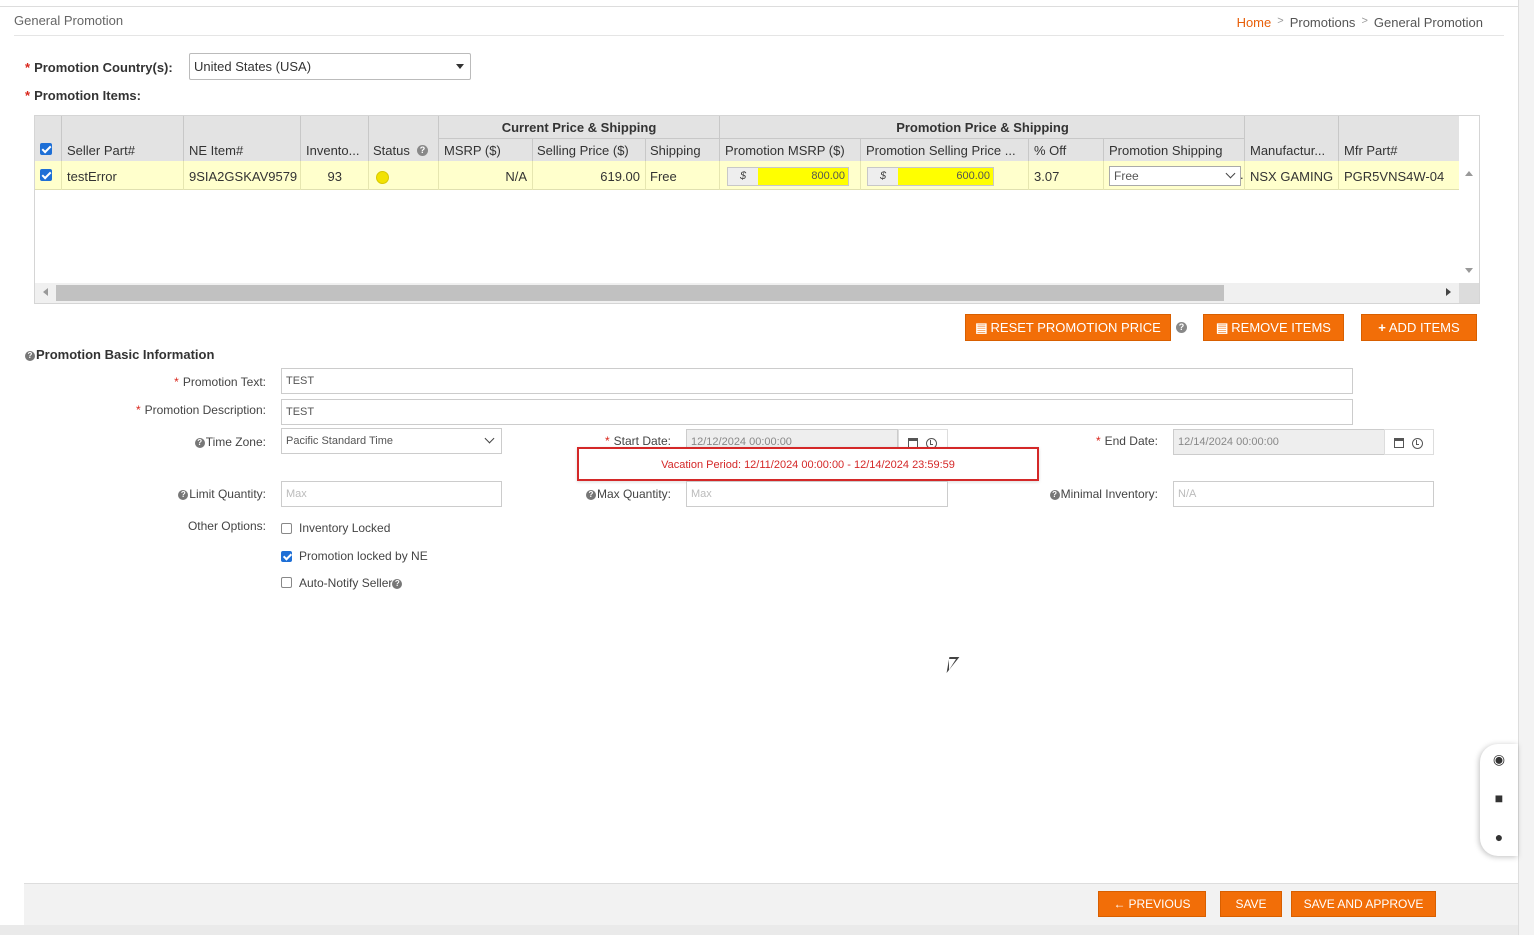 The width and height of the screenshot is (1534, 935). I want to click on save-button: SAVE, so click(1251, 904).